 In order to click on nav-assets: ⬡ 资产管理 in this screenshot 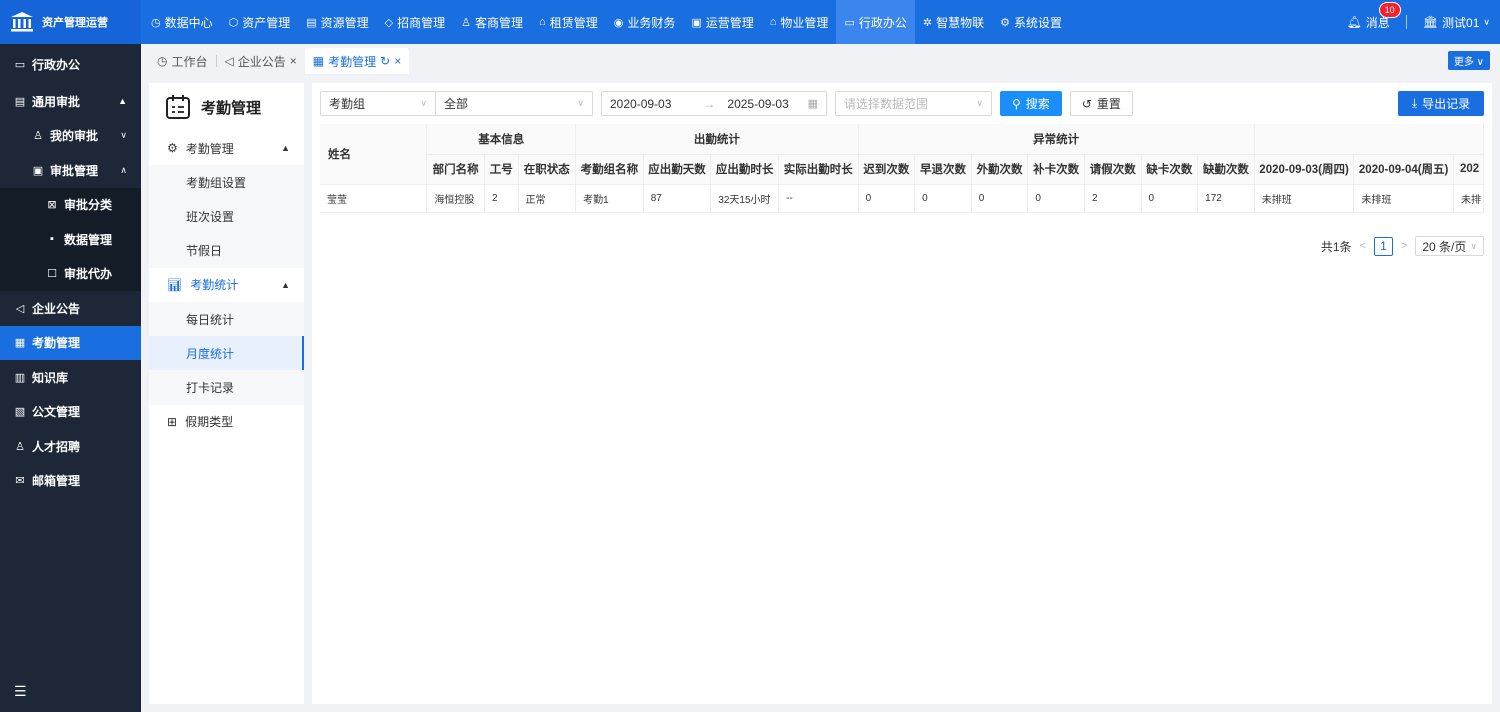, I will do `click(260, 22)`.